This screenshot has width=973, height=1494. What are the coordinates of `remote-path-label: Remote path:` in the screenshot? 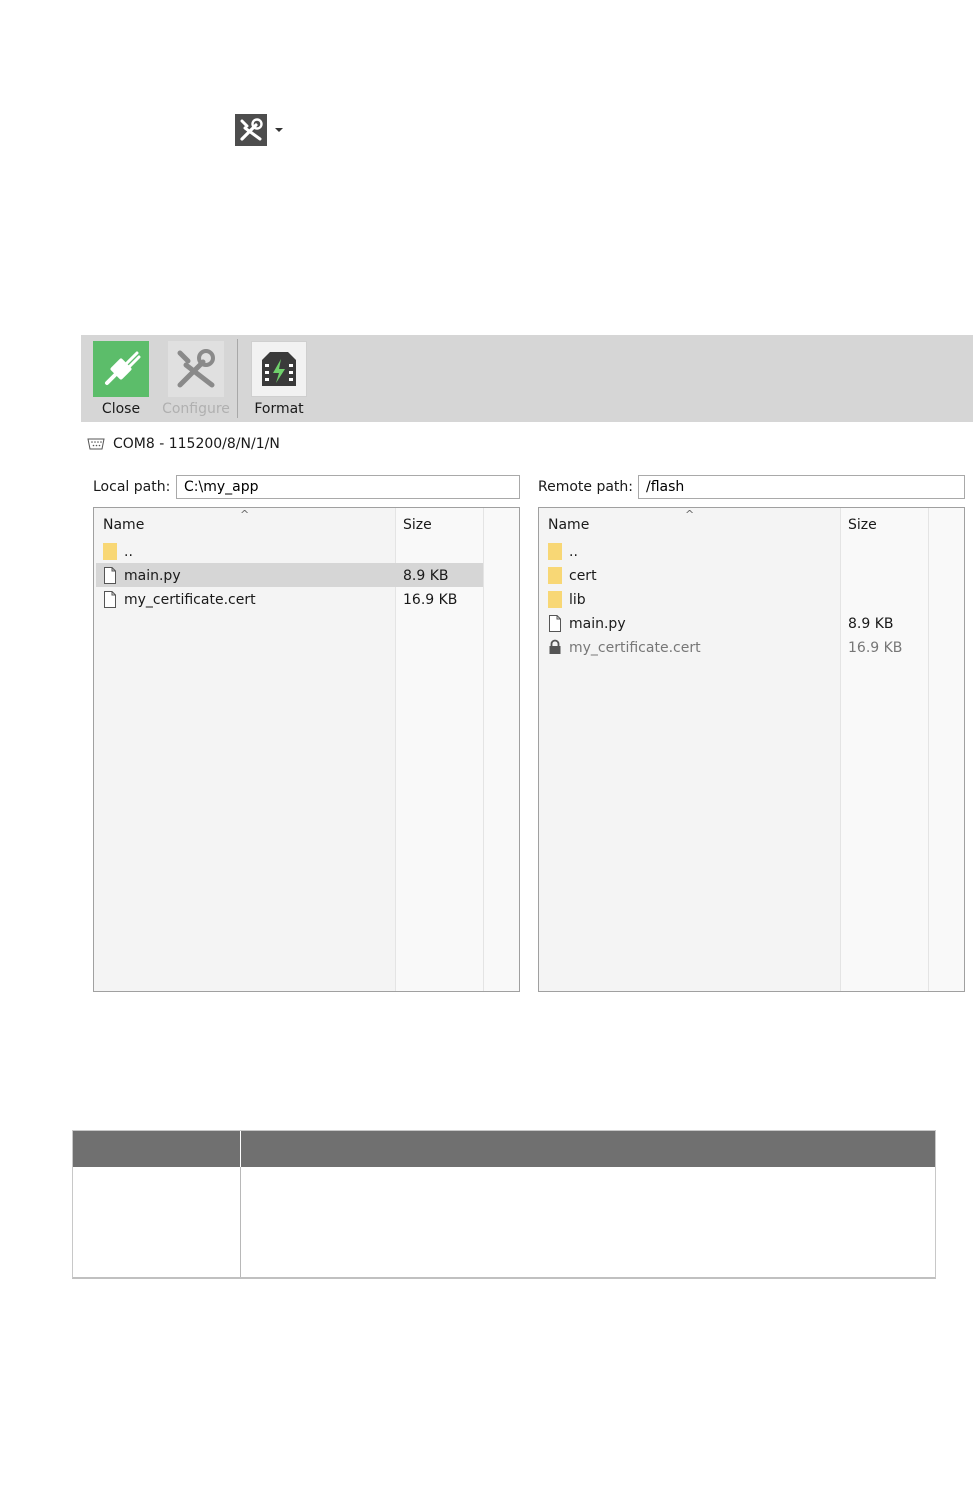 It's located at (586, 487).